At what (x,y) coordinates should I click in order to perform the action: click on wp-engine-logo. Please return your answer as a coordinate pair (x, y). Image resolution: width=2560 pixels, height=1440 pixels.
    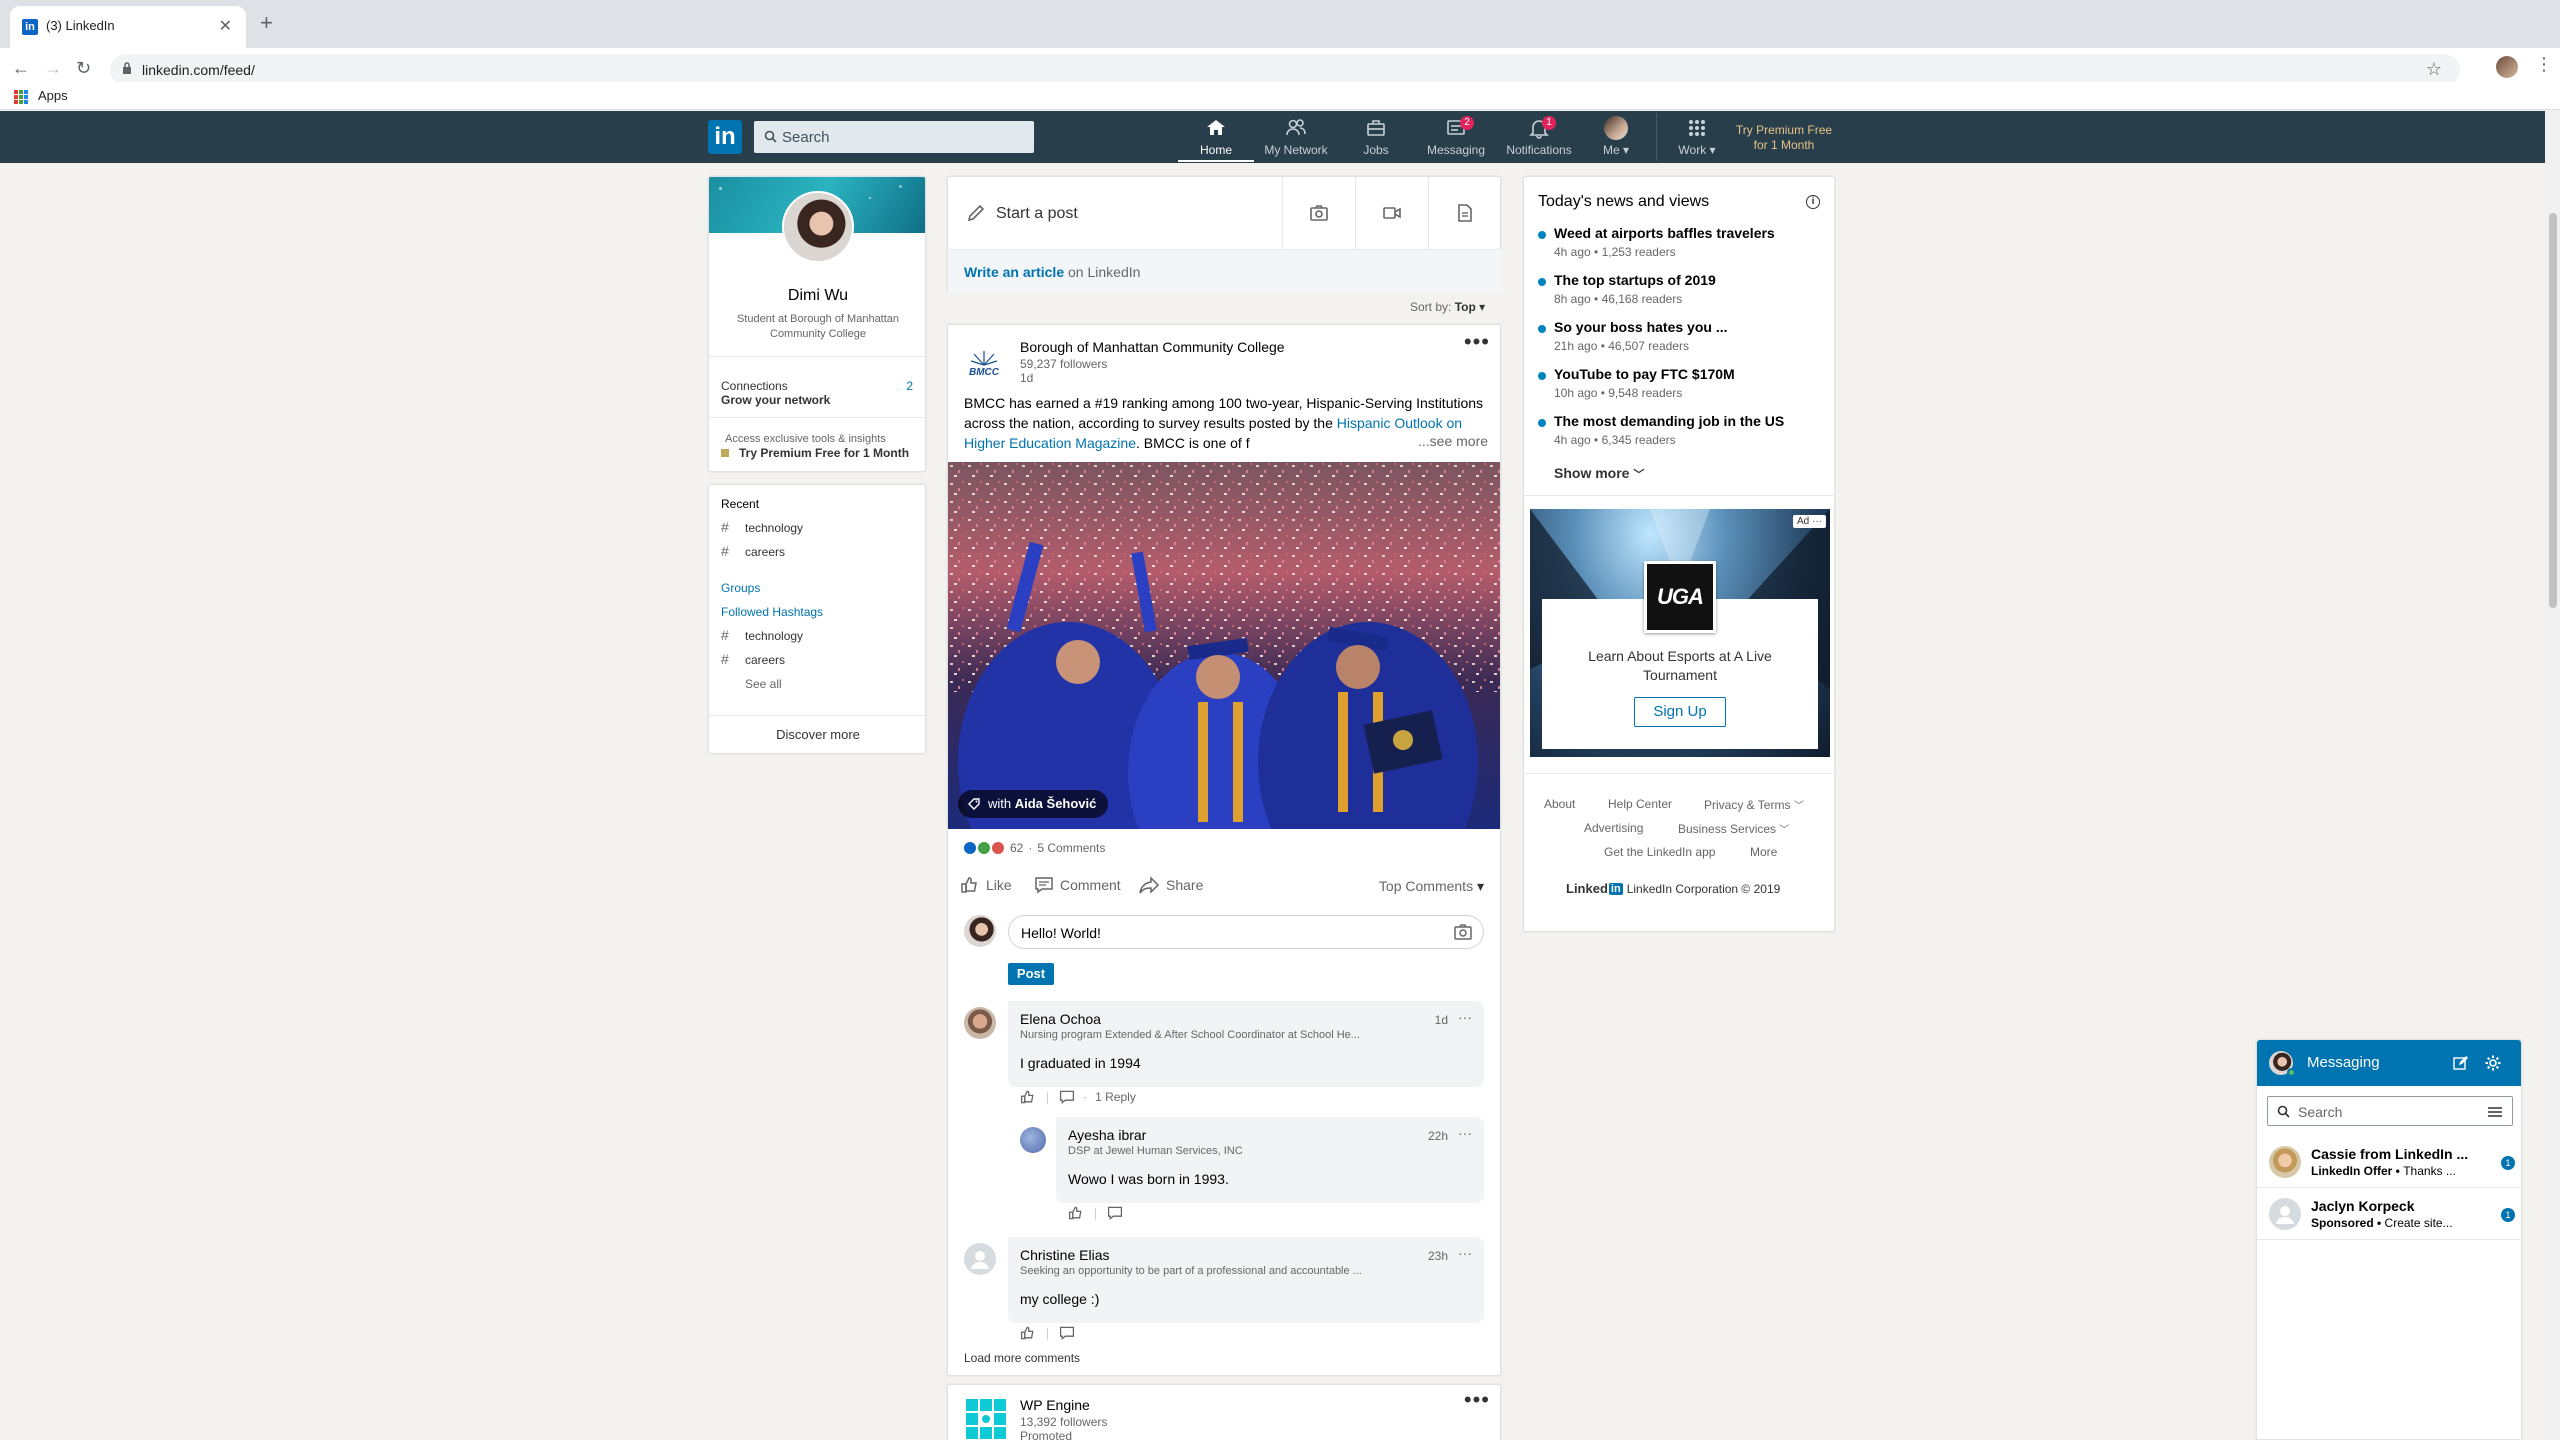
    Looking at the image, I should click on (986, 1419).